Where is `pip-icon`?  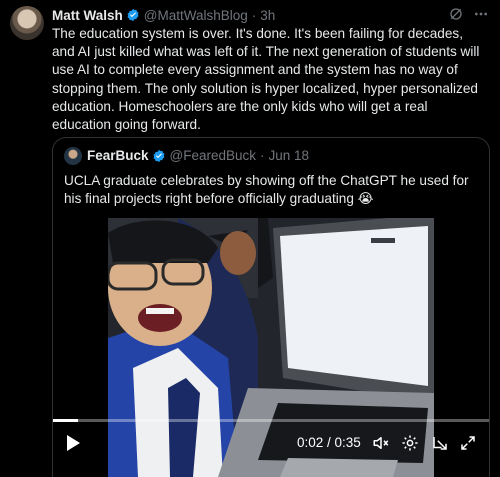
pip-icon is located at coordinates (440, 443).